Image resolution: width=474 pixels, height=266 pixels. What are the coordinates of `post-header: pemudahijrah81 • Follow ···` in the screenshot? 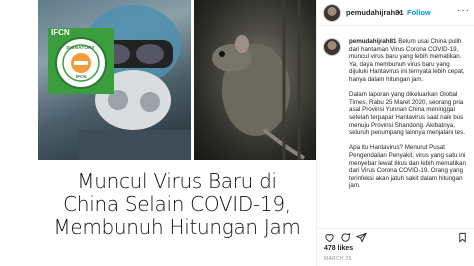 It's located at (395, 13).